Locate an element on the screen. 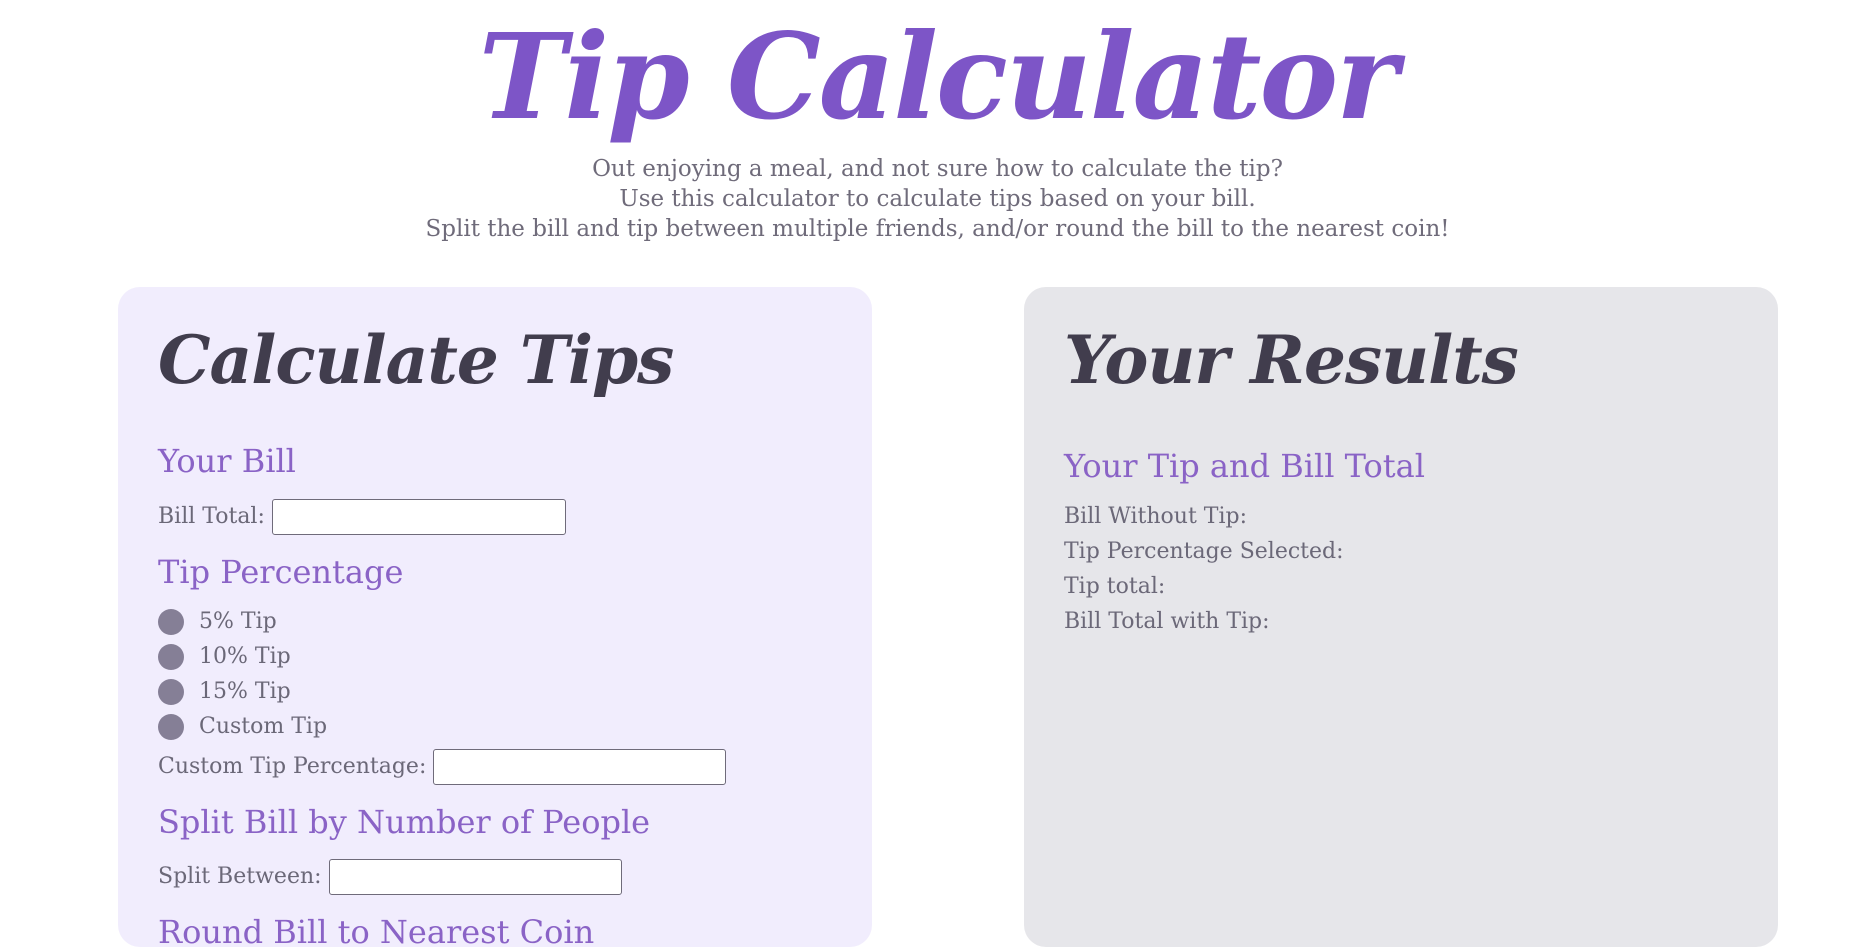  tip-option-5: 5% Tip is located at coordinates (217, 622).